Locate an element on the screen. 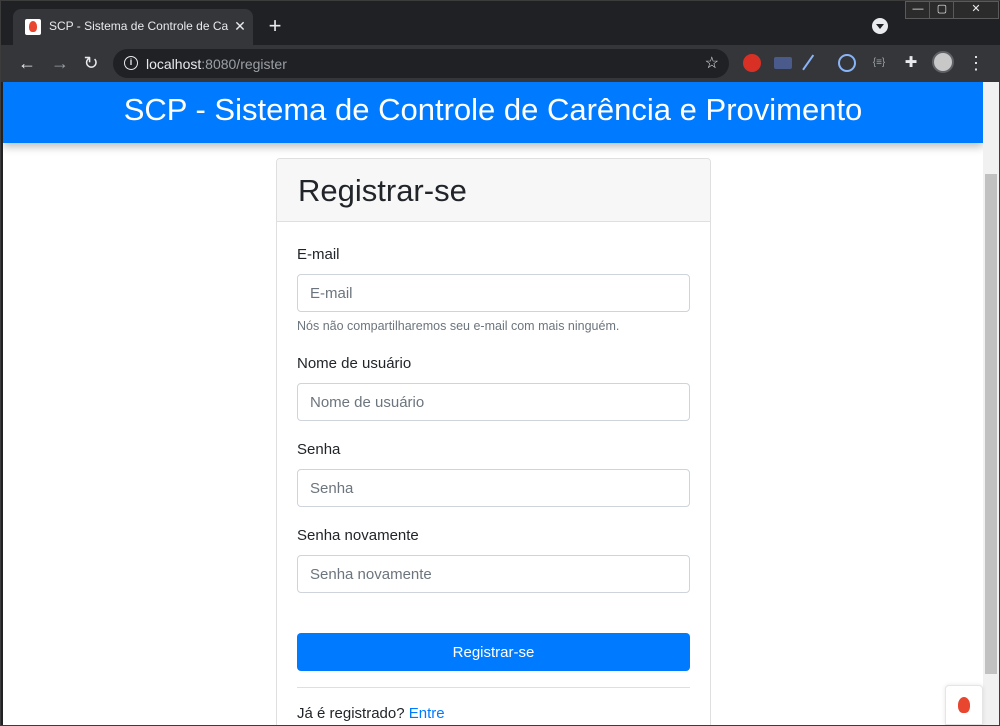 The height and width of the screenshot is (726, 1000). close-tab-icon: ✕ is located at coordinates (240, 26).